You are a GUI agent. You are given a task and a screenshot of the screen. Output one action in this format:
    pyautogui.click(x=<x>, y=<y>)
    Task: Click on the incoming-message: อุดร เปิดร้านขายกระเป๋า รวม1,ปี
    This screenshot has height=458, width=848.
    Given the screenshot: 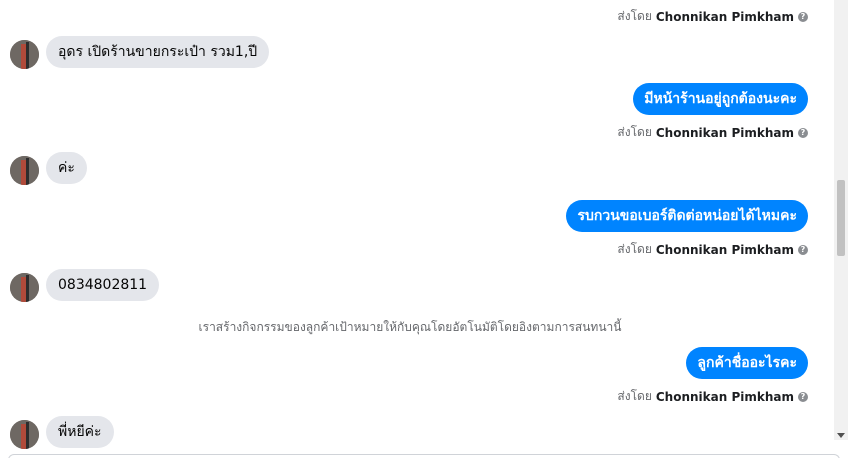 What is the action you would take?
    pyautogui.click(x=158, y=52)
    